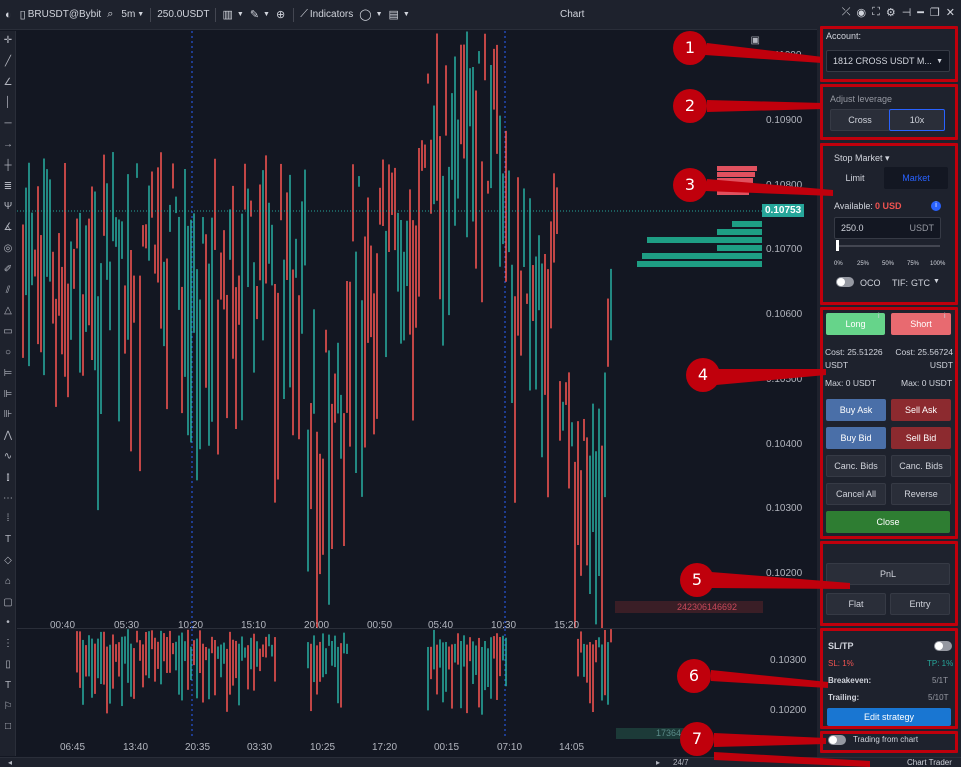 The height and width of the screenshot is (767, 961). What do you see at coordinates (690, 106) in the screenshot?
I see `callout-2: 2` at bounding box center [690, 106].